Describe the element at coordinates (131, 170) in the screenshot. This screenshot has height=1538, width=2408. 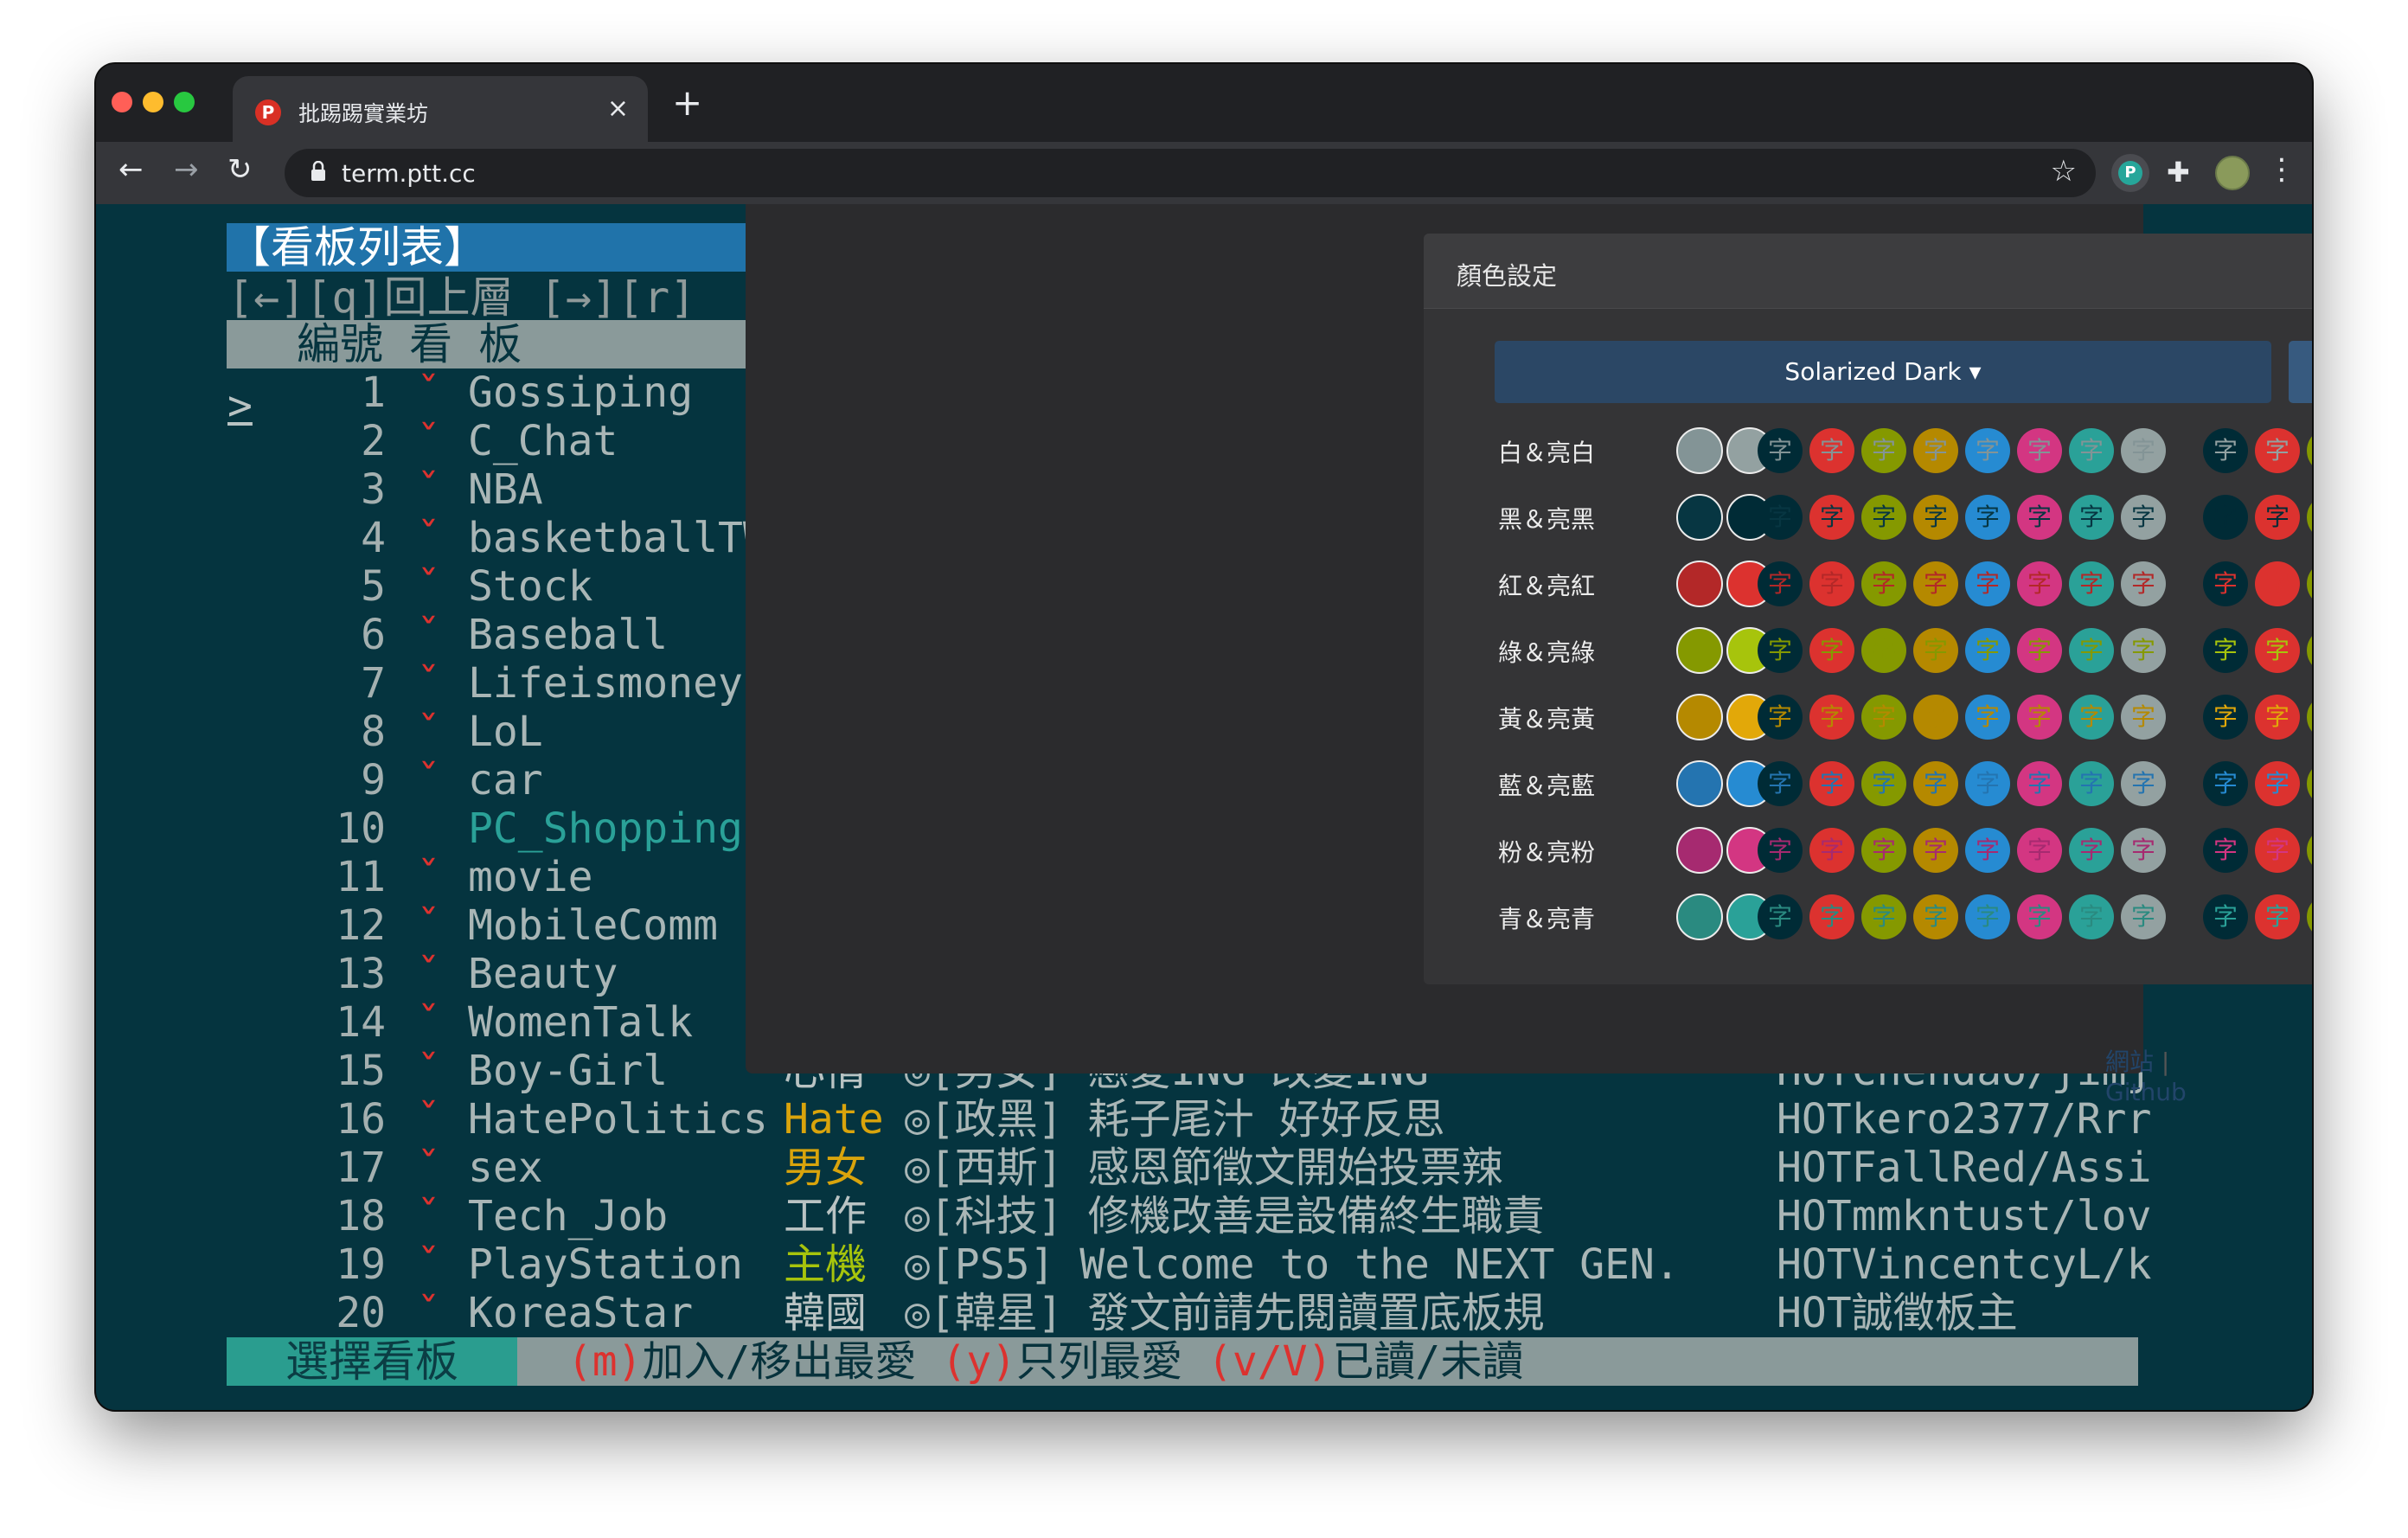
I see `back-arrow-icon: ←` at that location.